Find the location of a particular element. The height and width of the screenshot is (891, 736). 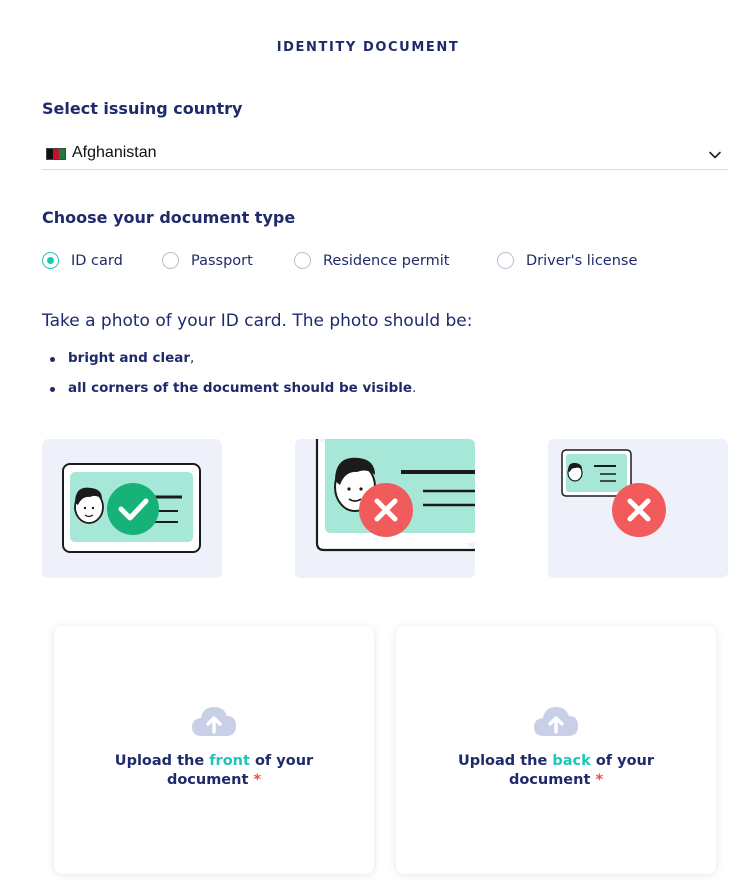

upload-highlight: front is located at coordinates (229, 761).